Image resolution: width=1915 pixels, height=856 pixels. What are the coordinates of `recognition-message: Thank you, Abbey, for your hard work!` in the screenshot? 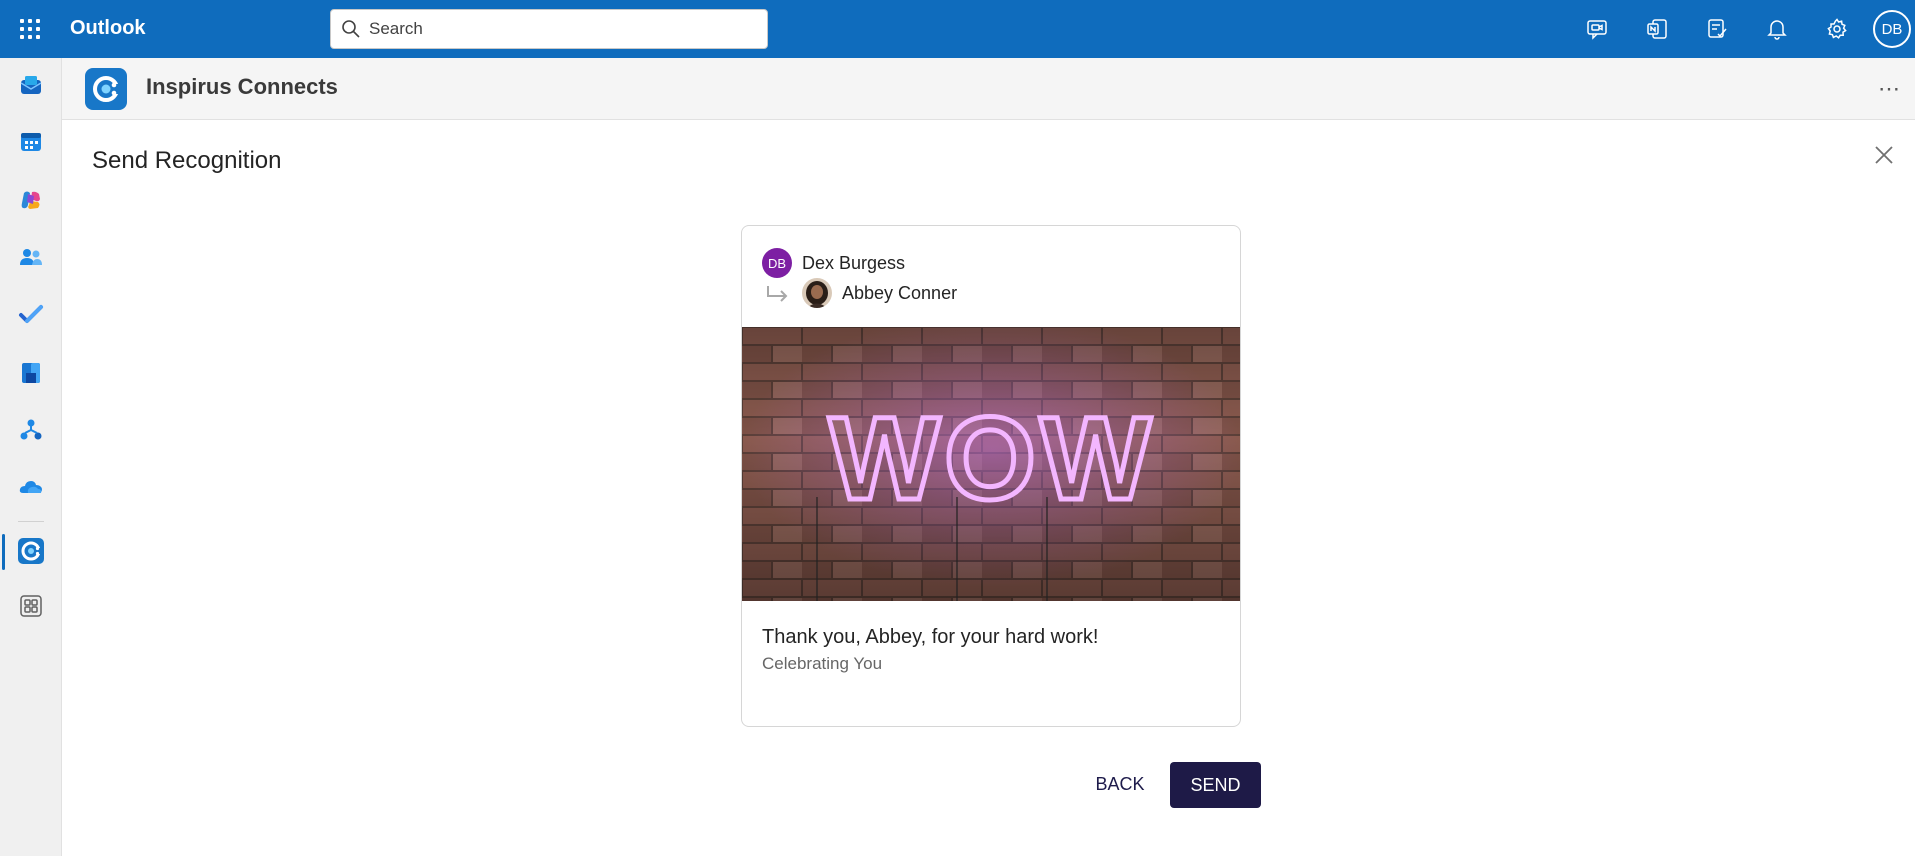 It's located at (930, 637).